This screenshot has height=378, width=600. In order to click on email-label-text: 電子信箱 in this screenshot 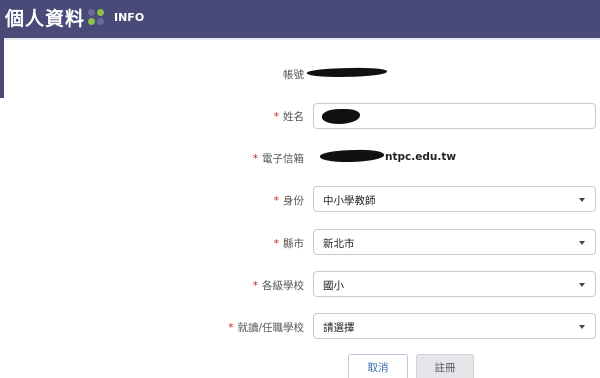, I will do `click(283, 159)`.